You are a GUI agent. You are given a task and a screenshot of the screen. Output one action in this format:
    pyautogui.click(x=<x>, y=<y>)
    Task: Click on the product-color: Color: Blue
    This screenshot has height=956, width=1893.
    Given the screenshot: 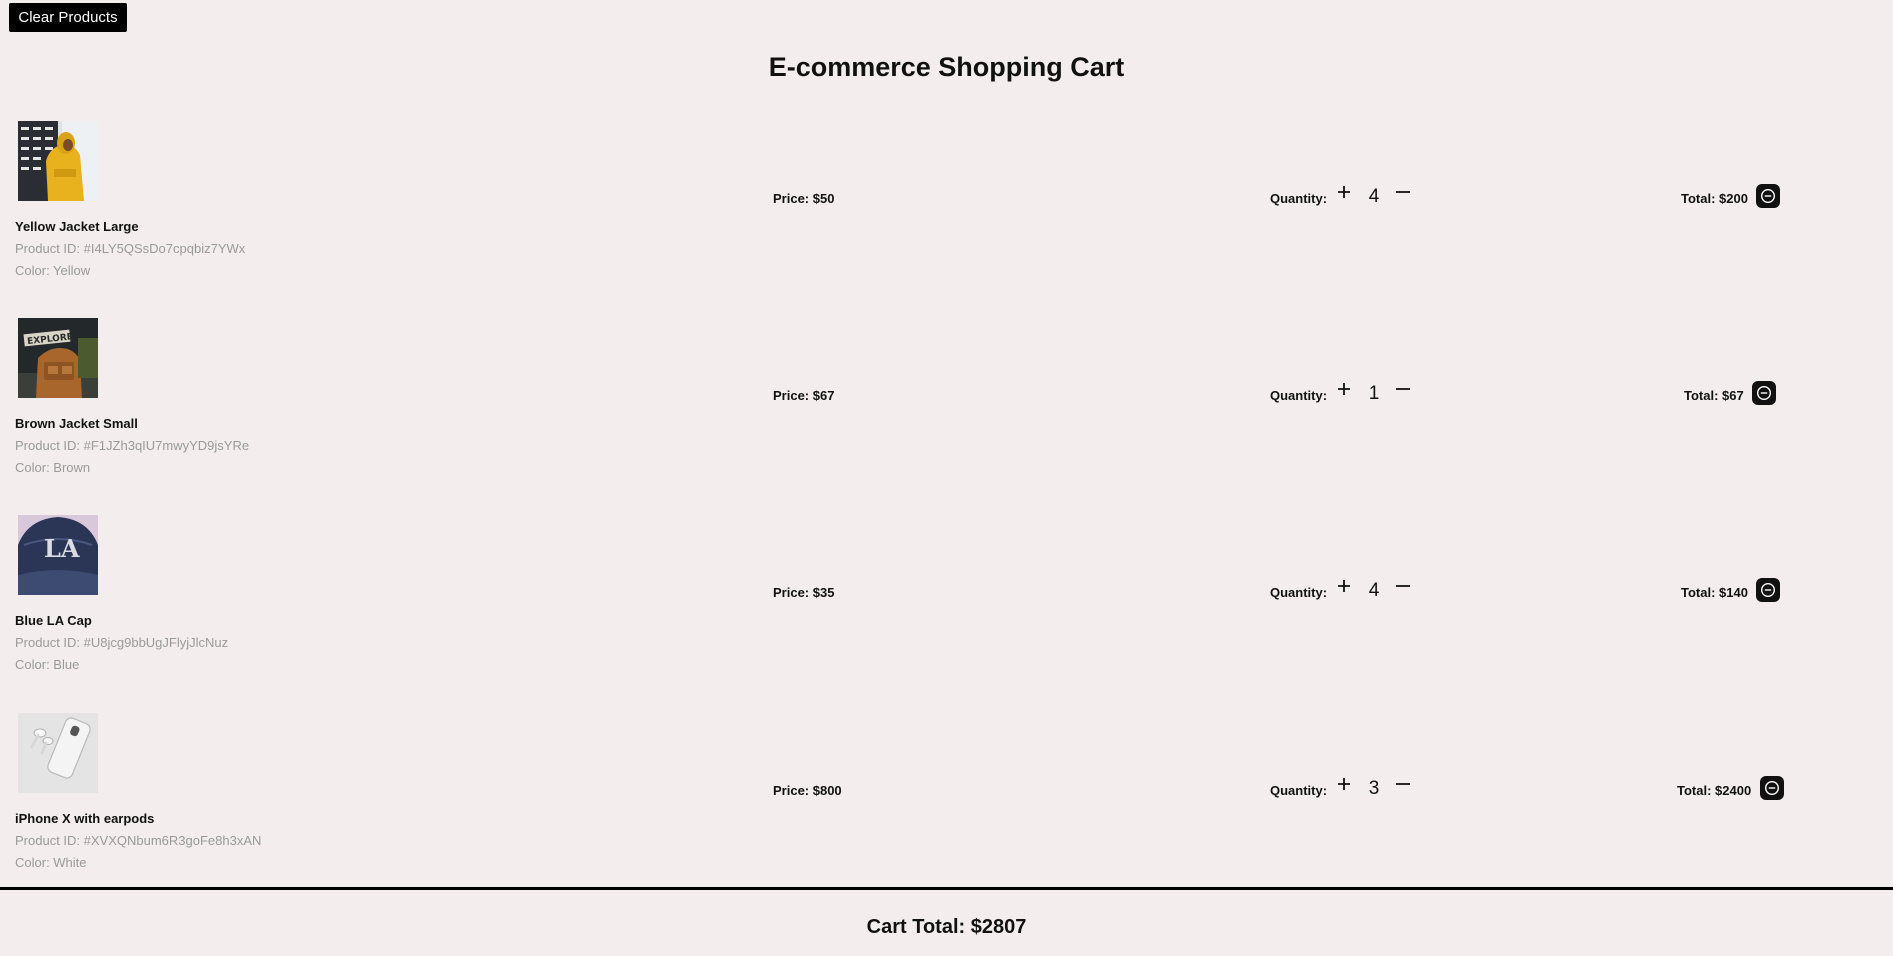 What is the action you would take?
    pyautogui.click(x=47, y=664)
    